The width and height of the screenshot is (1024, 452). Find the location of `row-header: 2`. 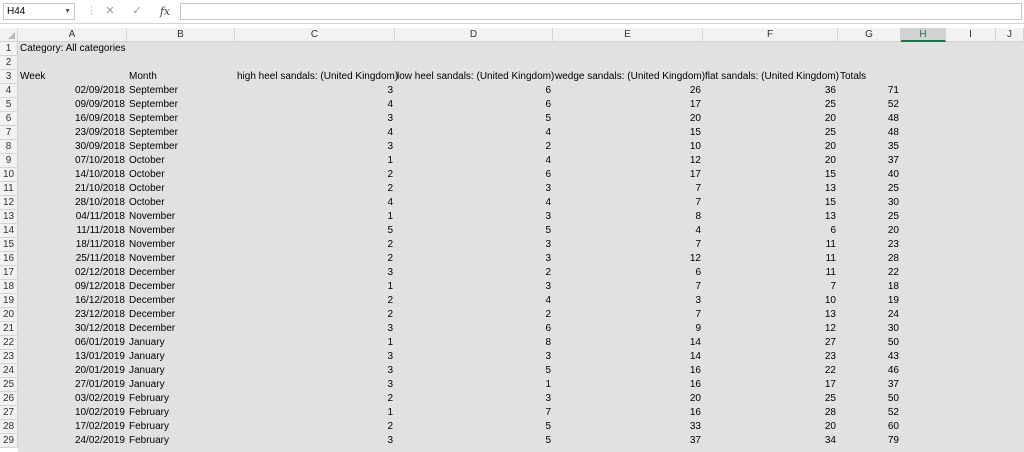

row-header: 2 is located at coordinates (9, 63).